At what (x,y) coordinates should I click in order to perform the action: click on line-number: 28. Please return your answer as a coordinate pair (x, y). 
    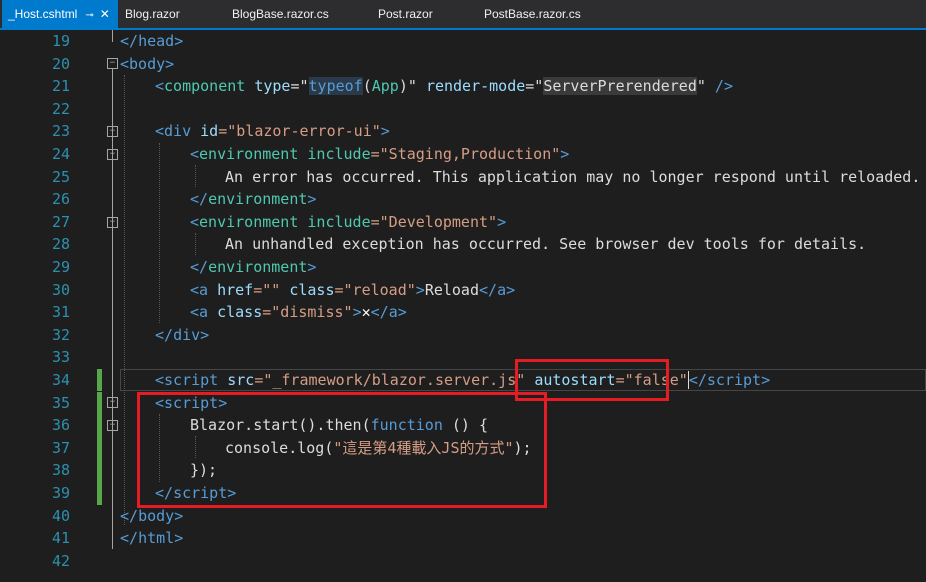
    Looking at the image, I should click on (60, 244).